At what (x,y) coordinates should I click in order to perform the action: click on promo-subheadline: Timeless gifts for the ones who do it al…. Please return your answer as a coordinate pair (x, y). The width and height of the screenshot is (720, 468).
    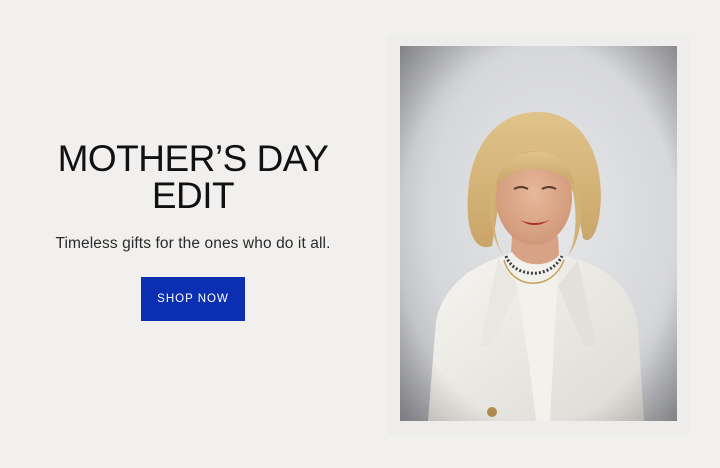
    Looking at the image, I should click on (193, 243).